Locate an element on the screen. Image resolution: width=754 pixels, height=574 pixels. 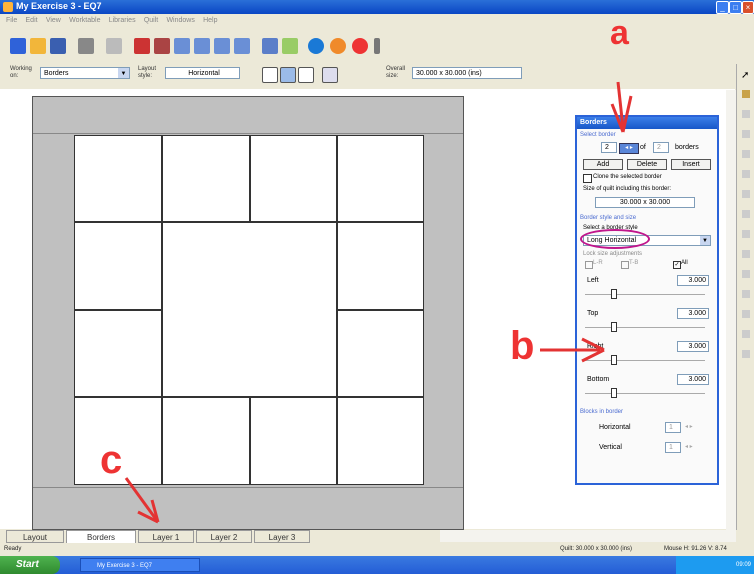
annotation-c: c is located at coordinates (111, 460).